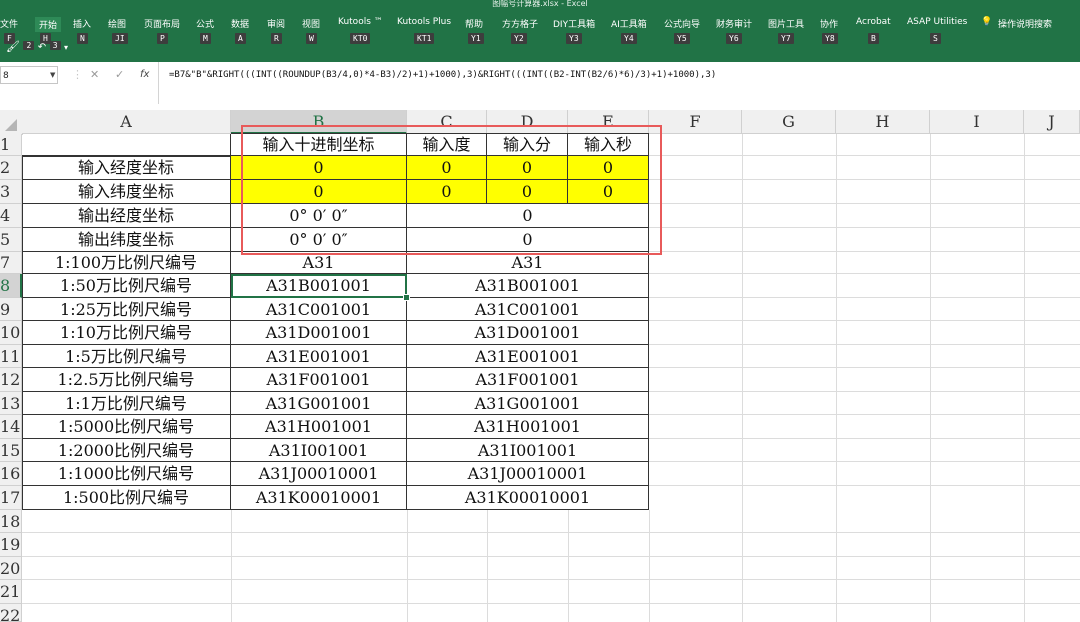 The width and height of the screenshot is (1080, 622). I want to click on cell-b9: A31C001001, so click(319, 309).